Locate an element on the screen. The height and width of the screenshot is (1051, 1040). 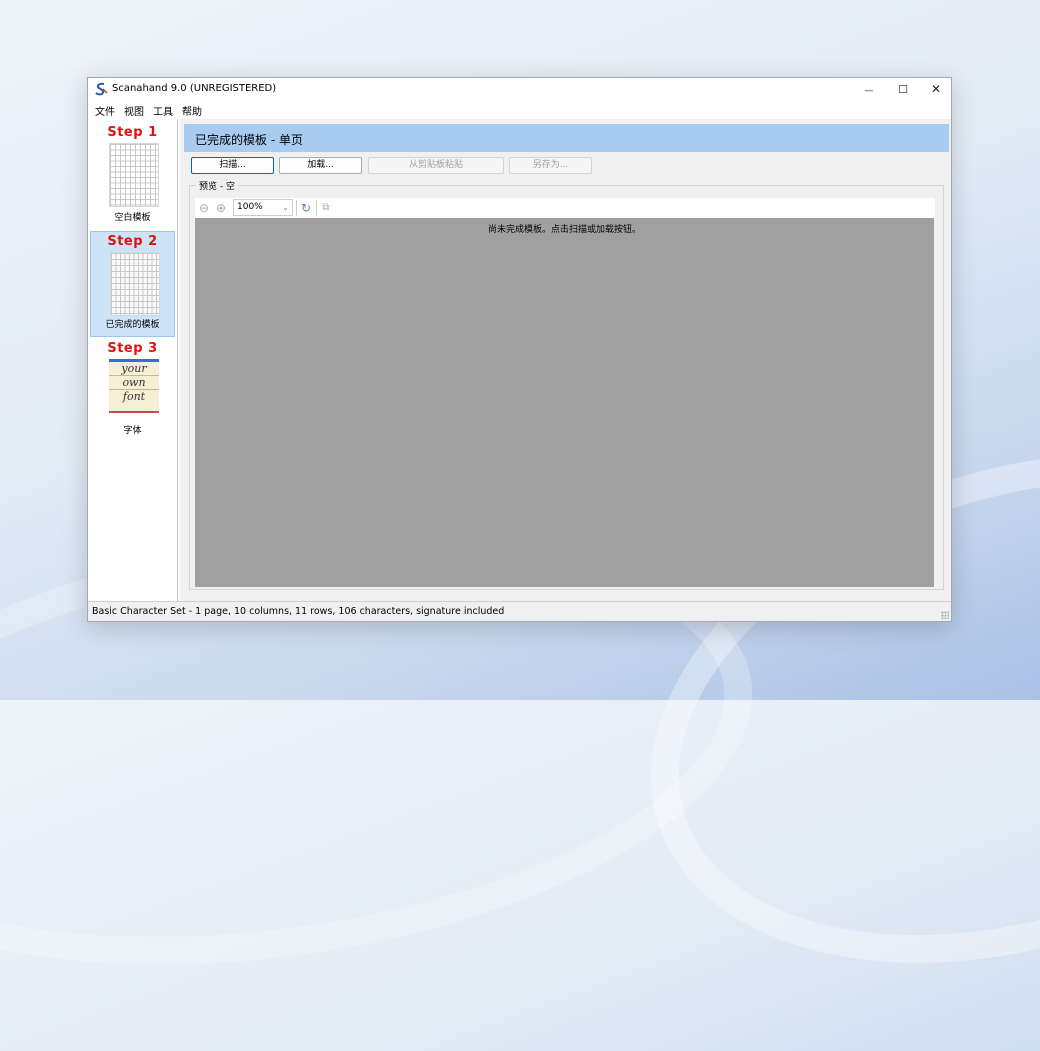
font-thumbnail: your own font is located at coordinates (134, 386).